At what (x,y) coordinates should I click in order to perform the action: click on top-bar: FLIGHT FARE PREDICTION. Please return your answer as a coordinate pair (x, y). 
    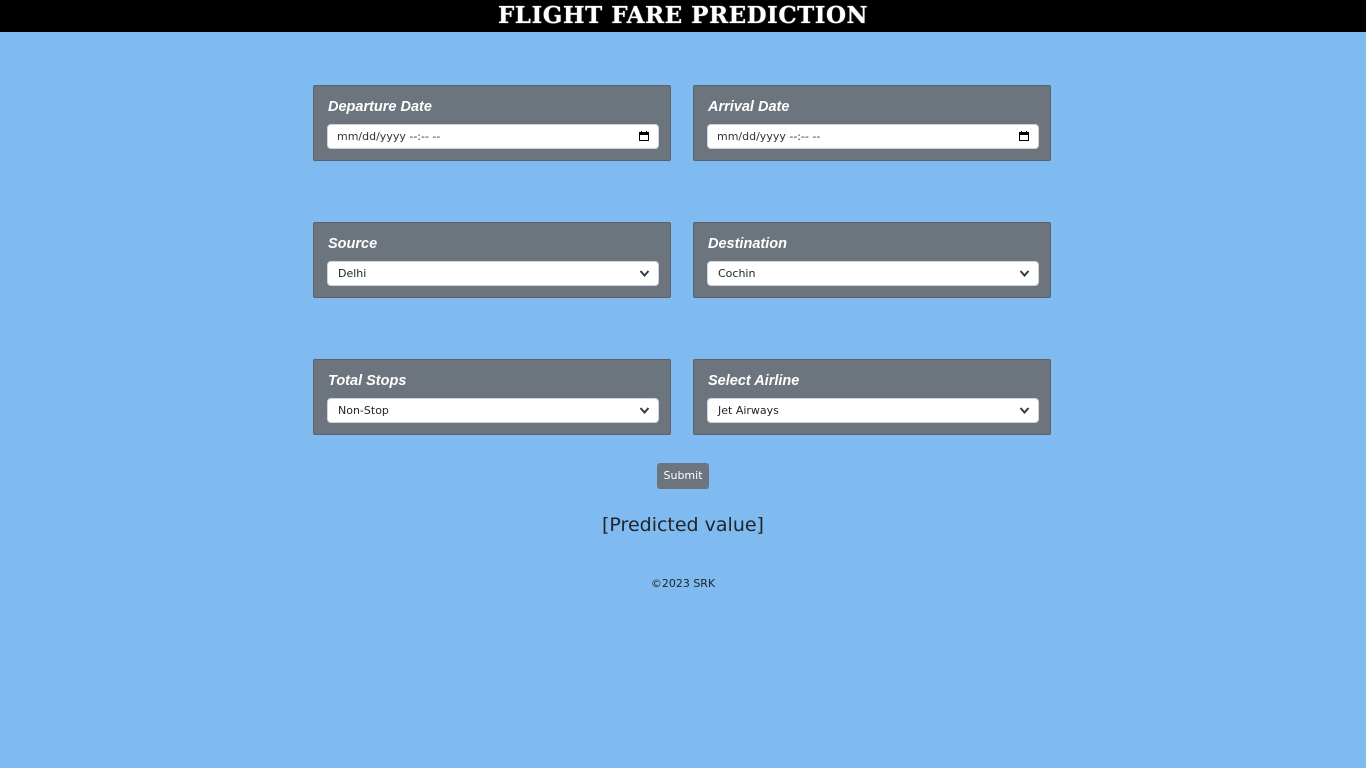
    Looking at the image, I should click on (683, 16).